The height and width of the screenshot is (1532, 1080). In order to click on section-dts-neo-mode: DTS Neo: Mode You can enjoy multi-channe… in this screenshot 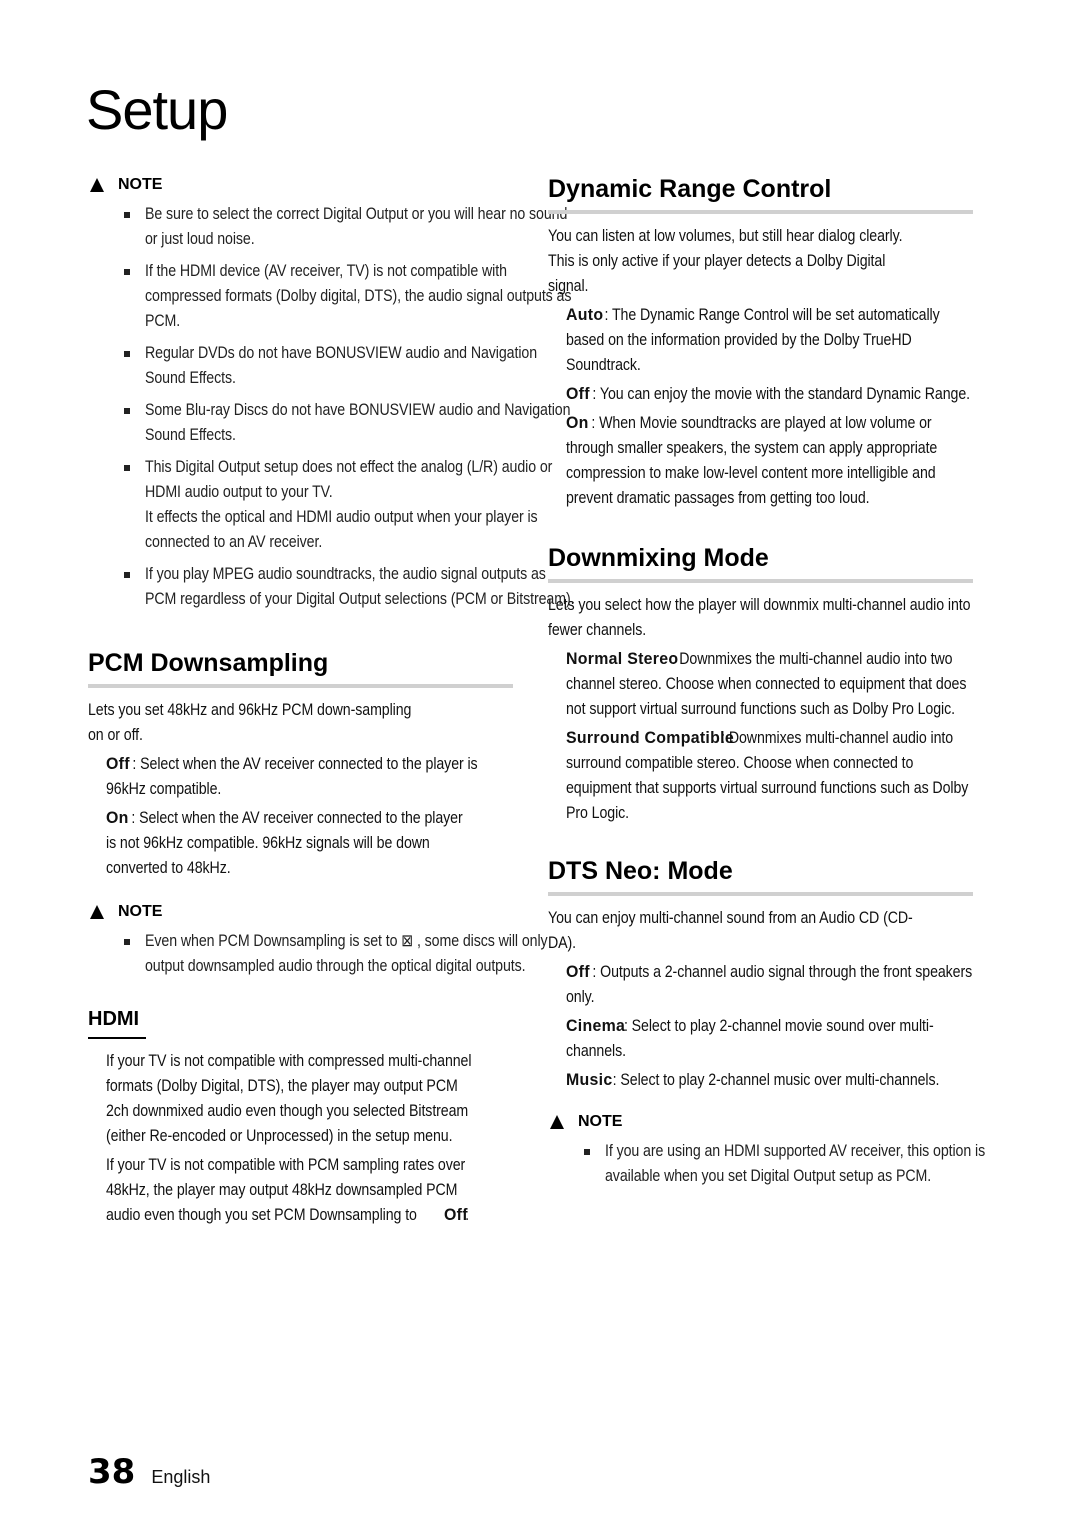, I will do `click(760, 973)`.